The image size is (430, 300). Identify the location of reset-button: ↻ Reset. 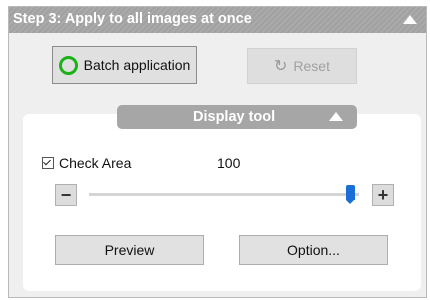
(302, 66).